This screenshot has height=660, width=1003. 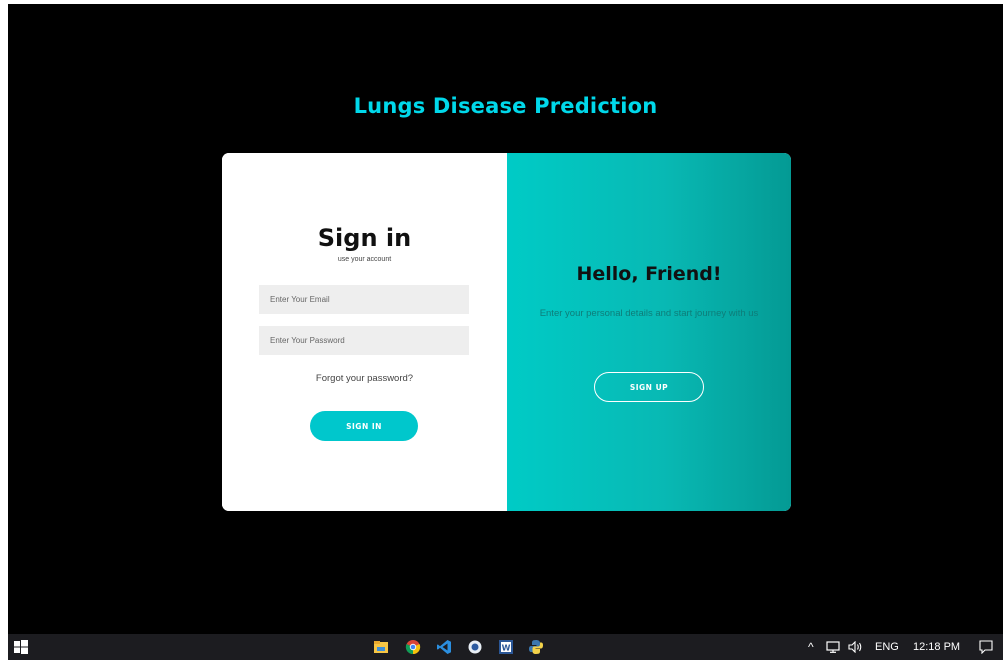 What do you see at coordinates (887, 647) in the screenshot?
I see `language-indicator: ENG` at bounding box center [887, 647].